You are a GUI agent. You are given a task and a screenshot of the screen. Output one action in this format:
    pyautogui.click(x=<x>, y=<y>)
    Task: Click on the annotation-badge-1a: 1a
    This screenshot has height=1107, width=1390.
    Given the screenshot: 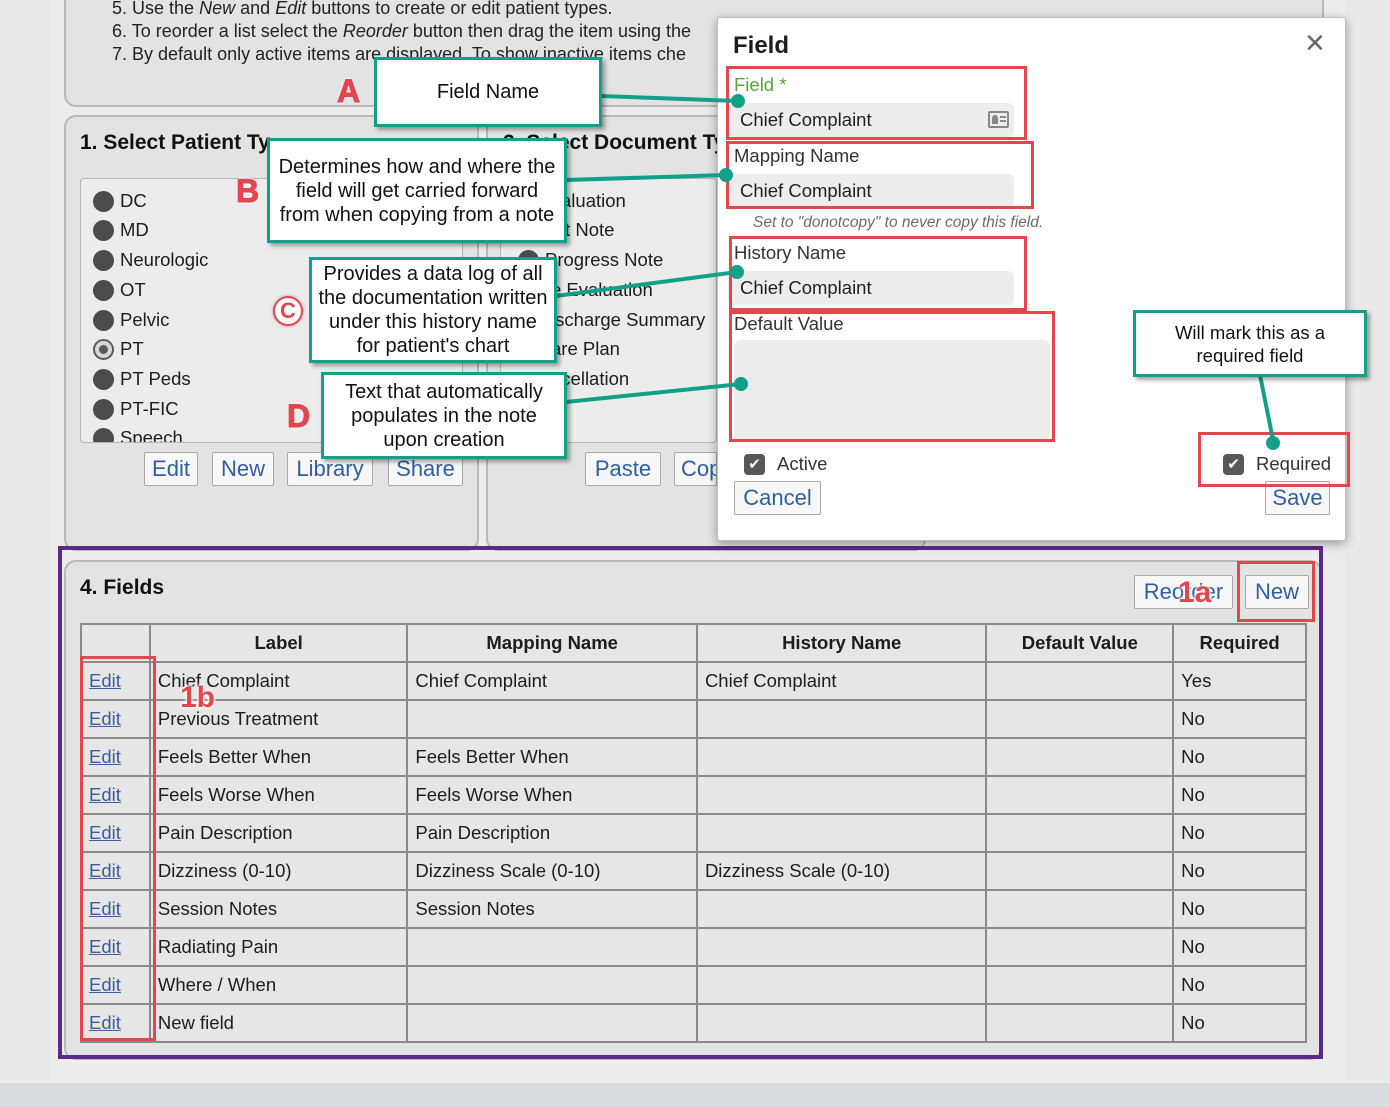 What is the action you would take?
    pyautogui.click(x=1195, y=592)
    